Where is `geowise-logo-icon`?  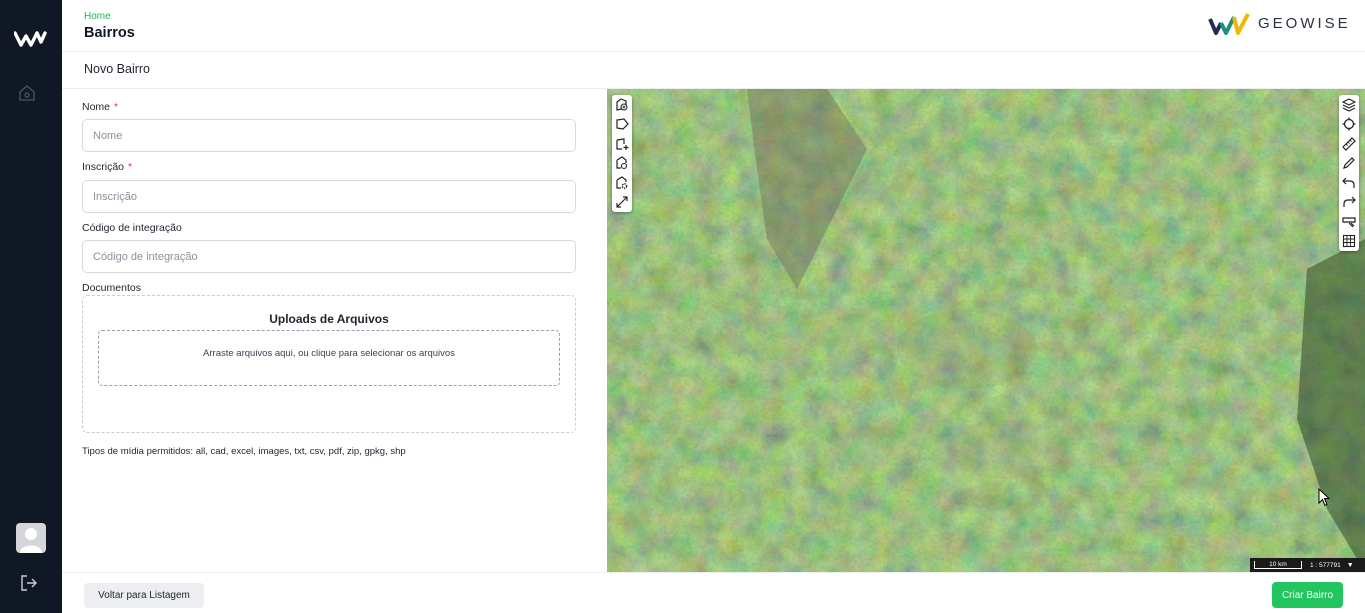 geowise-logo-icon is located at coordinates (1229, 24).